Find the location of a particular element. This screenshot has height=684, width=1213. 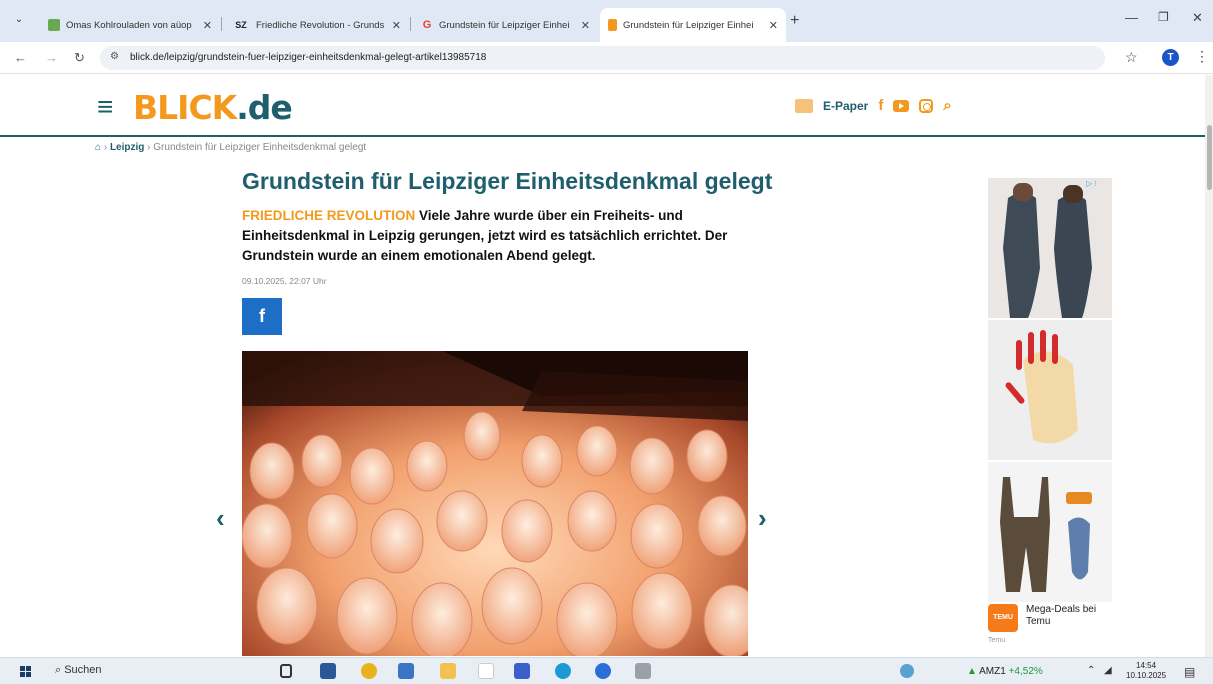

ad-image-nails is located at coordinates (1050, 390).